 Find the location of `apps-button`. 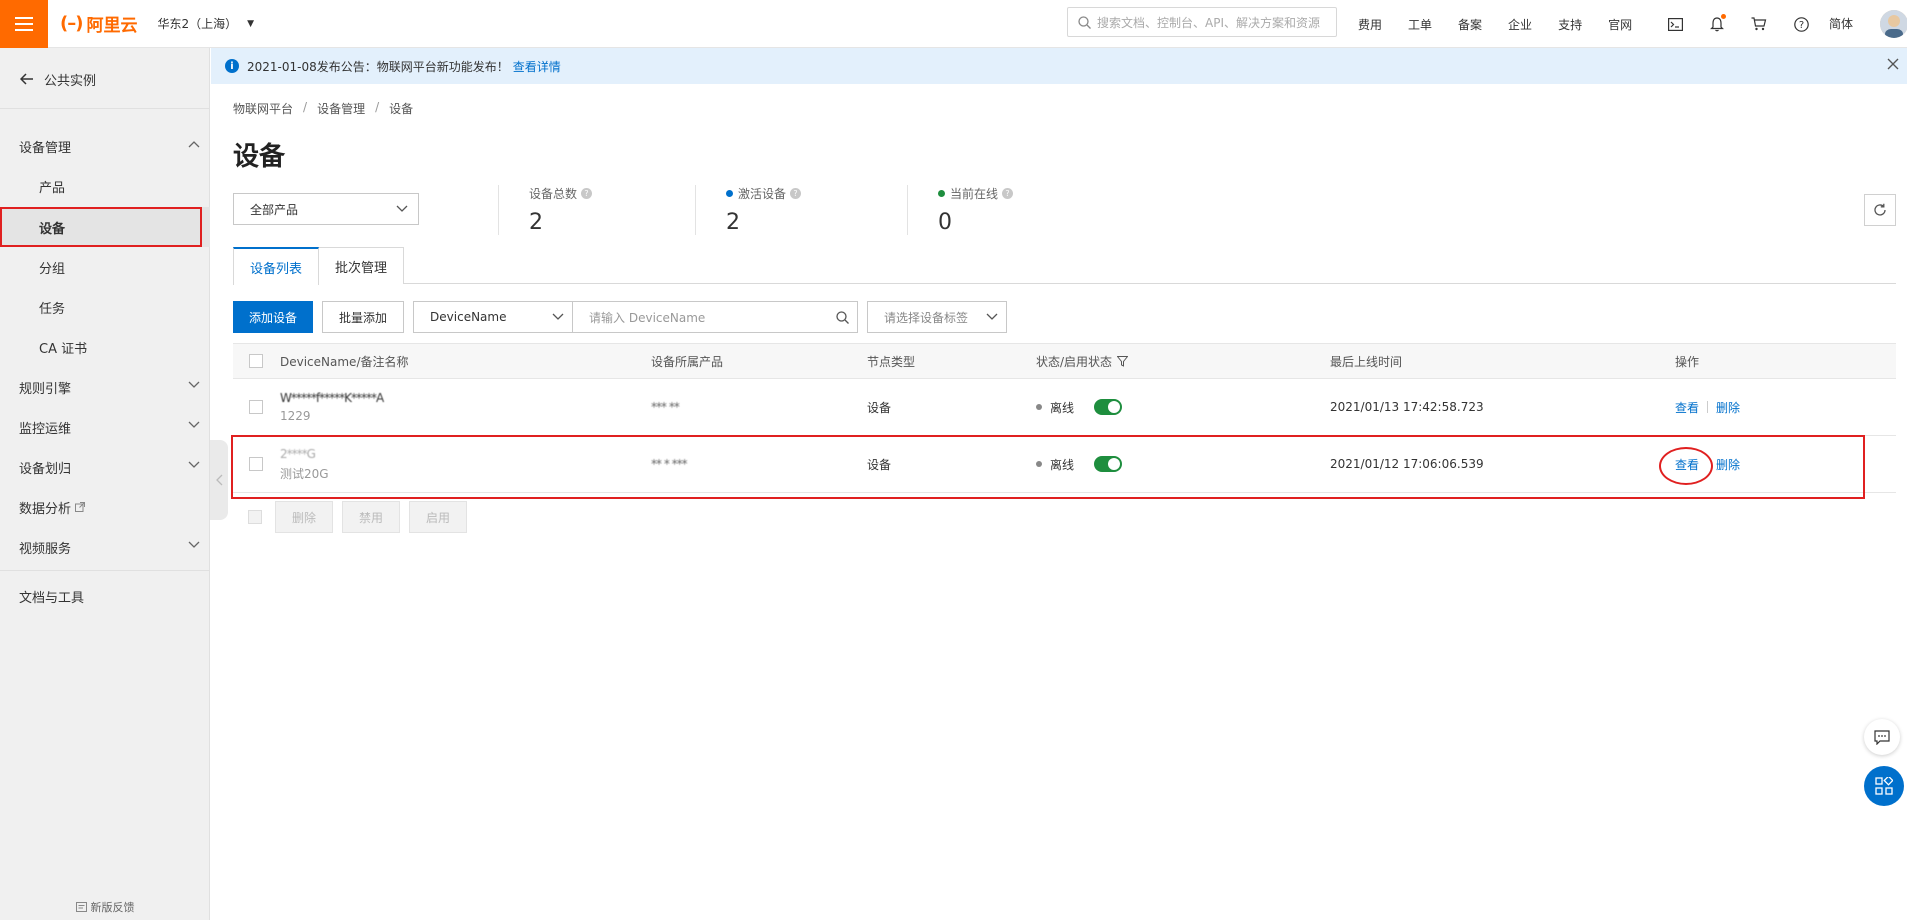

apps-button is located at coordinates (1884, 786).